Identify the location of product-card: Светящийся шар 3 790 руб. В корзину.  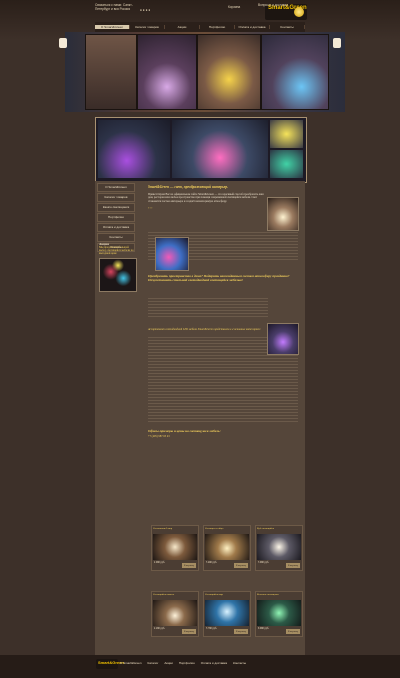
(227, 614).